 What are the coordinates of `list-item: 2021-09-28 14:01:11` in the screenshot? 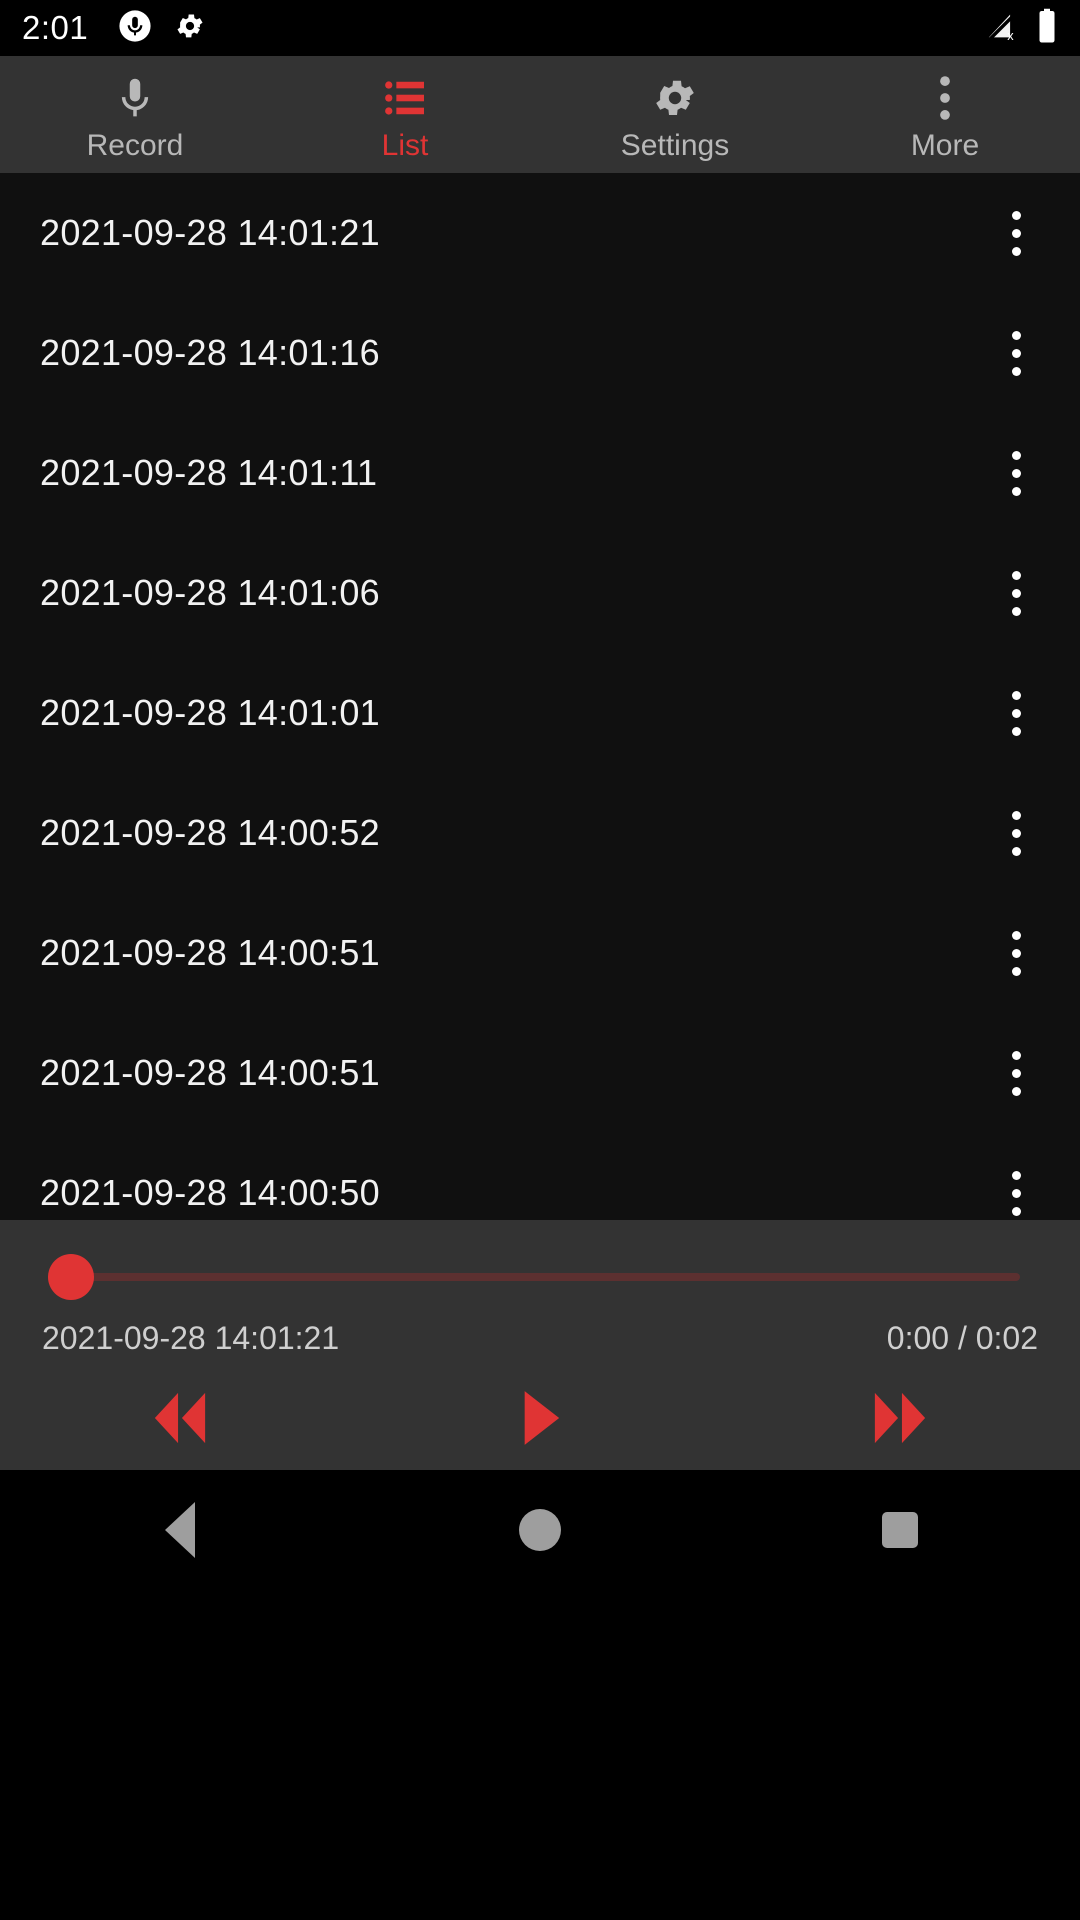 It's located at (540, 473).